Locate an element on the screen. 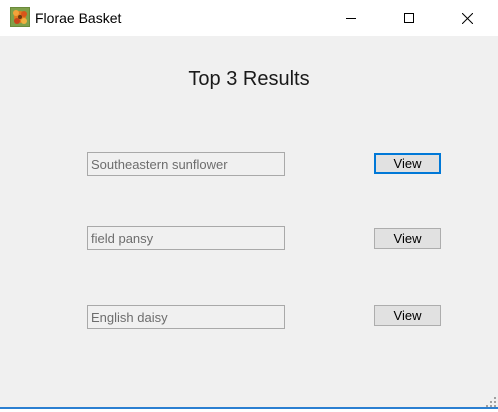  minimize-button is located at coordinates (351, 18).